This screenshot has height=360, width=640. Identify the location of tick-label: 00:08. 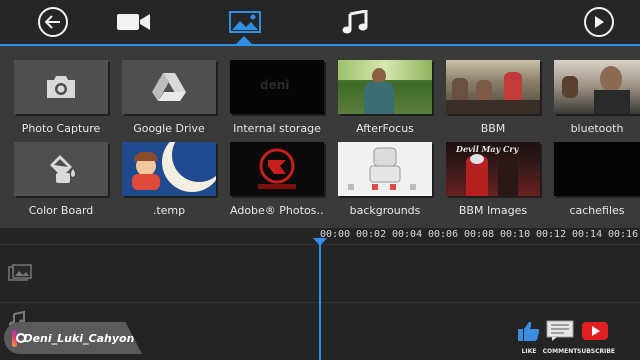
(479, 234).